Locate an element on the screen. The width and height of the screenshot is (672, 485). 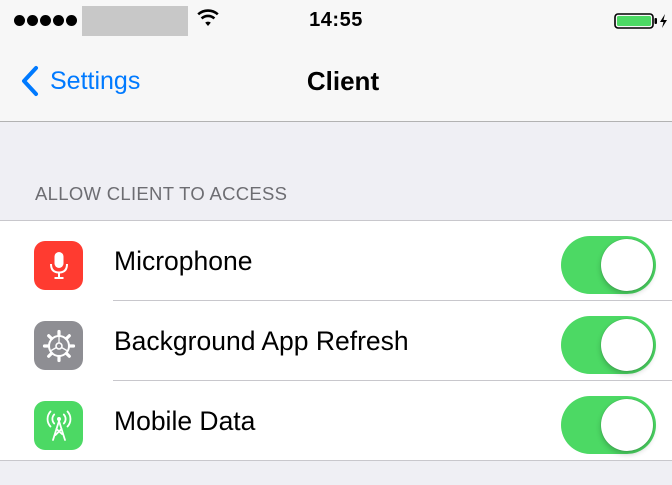
antenna-icon is located at coordinates (58, 425).